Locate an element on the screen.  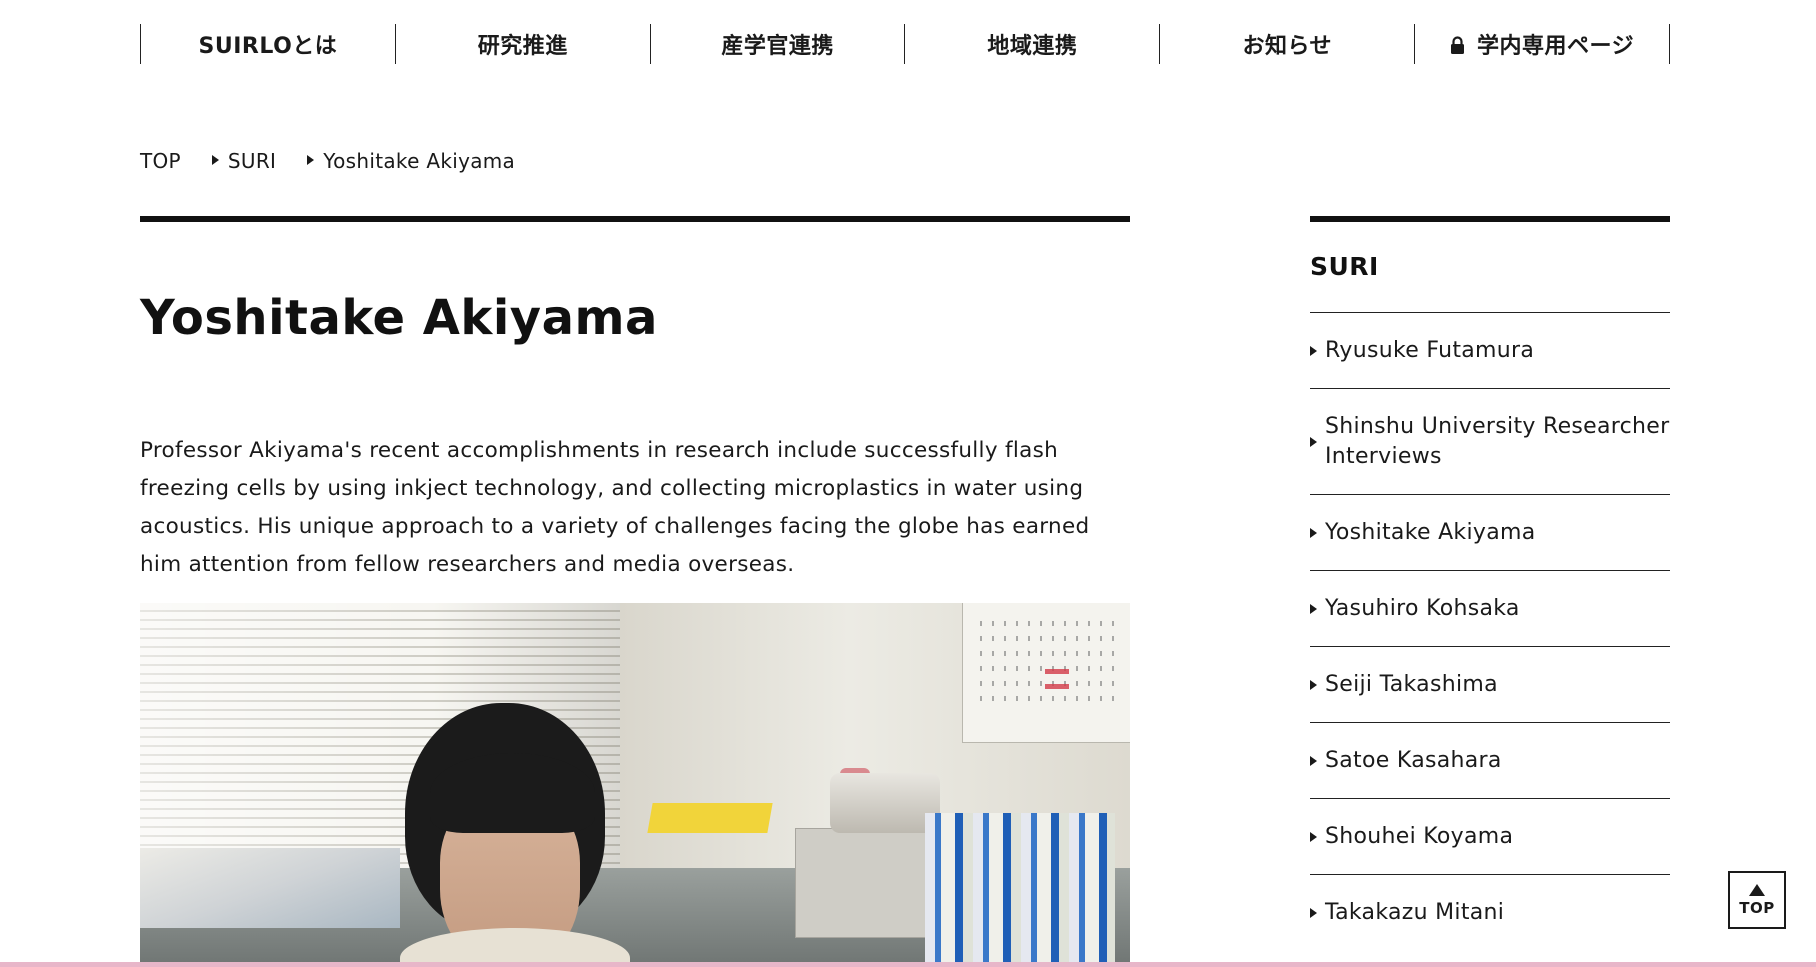
sidebar-item-label: Ryusuke Futamura is located at coordinates (1430, 350).